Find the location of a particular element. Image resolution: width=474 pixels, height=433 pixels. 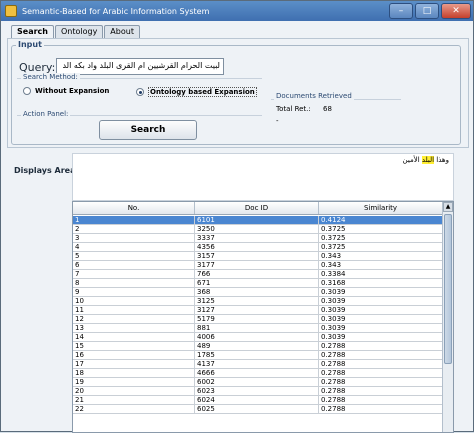

table-row: 11 3127 0.3039 is located at coordinates (258, 310).